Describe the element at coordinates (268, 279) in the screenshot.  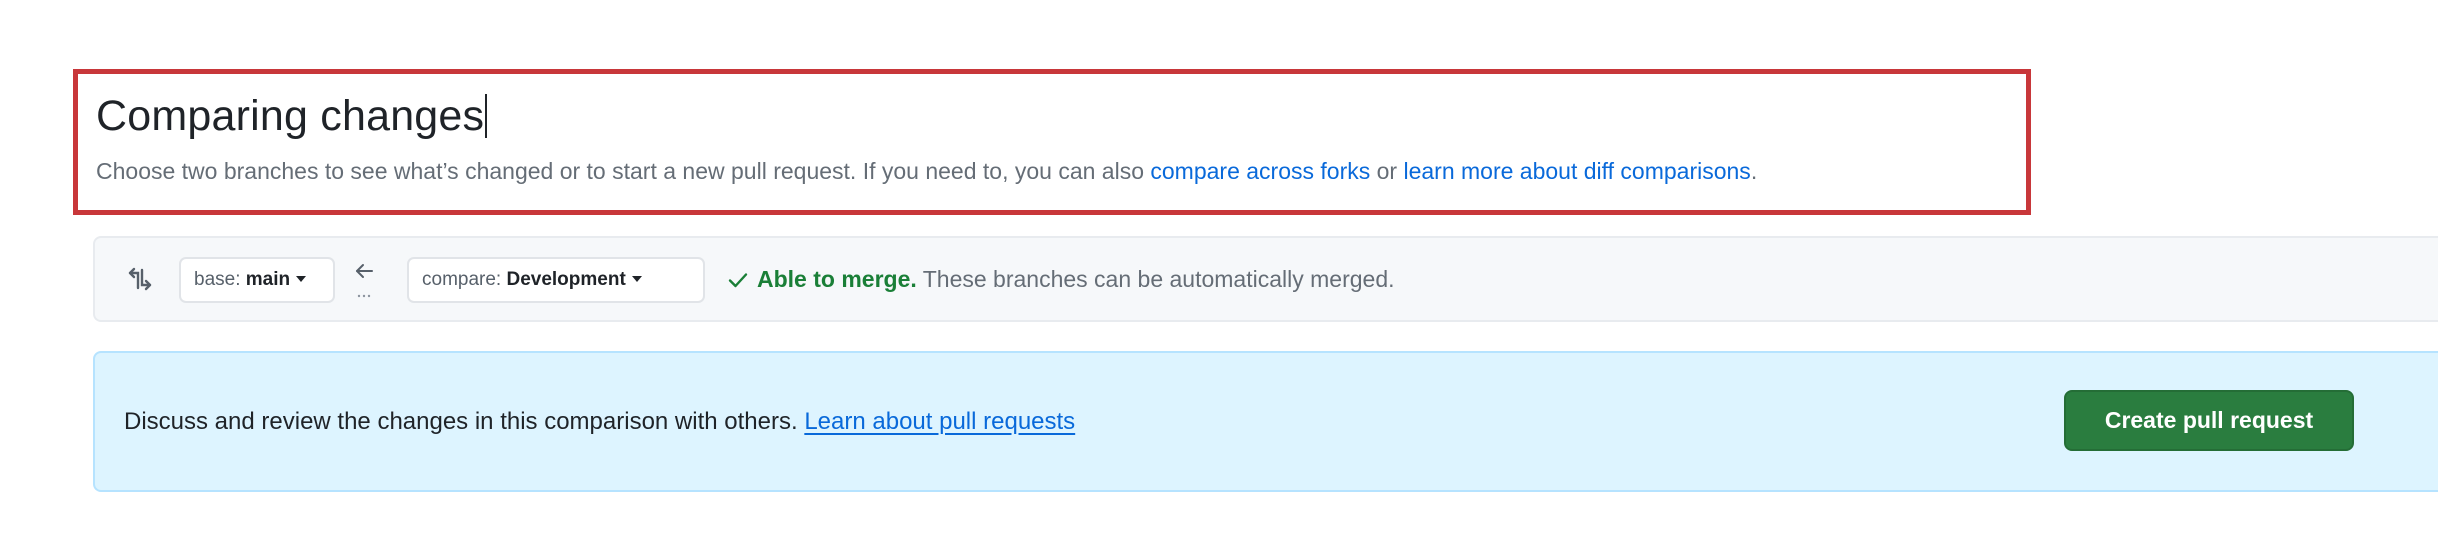
I see `base-branch-name: main` at that location.